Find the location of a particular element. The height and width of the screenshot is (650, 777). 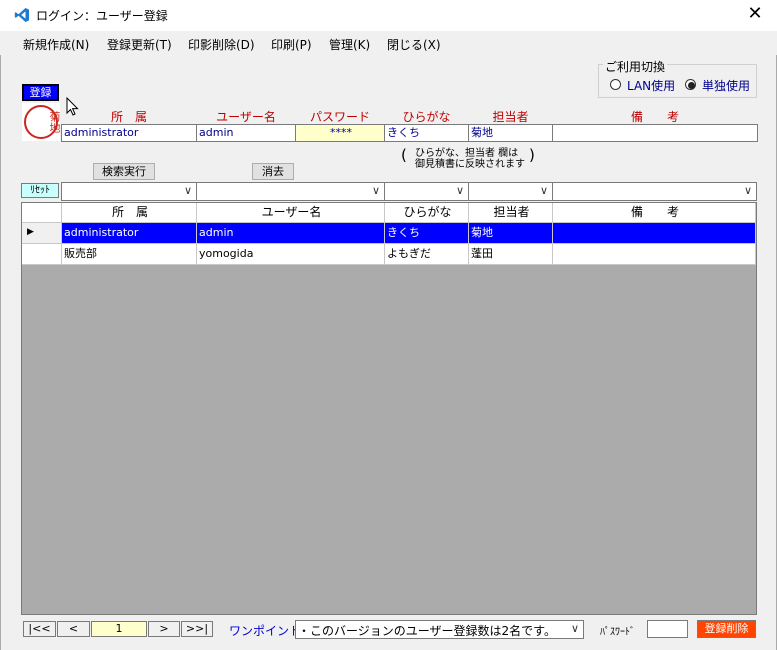

next-record-button: > is located at coordinates (164, 629).